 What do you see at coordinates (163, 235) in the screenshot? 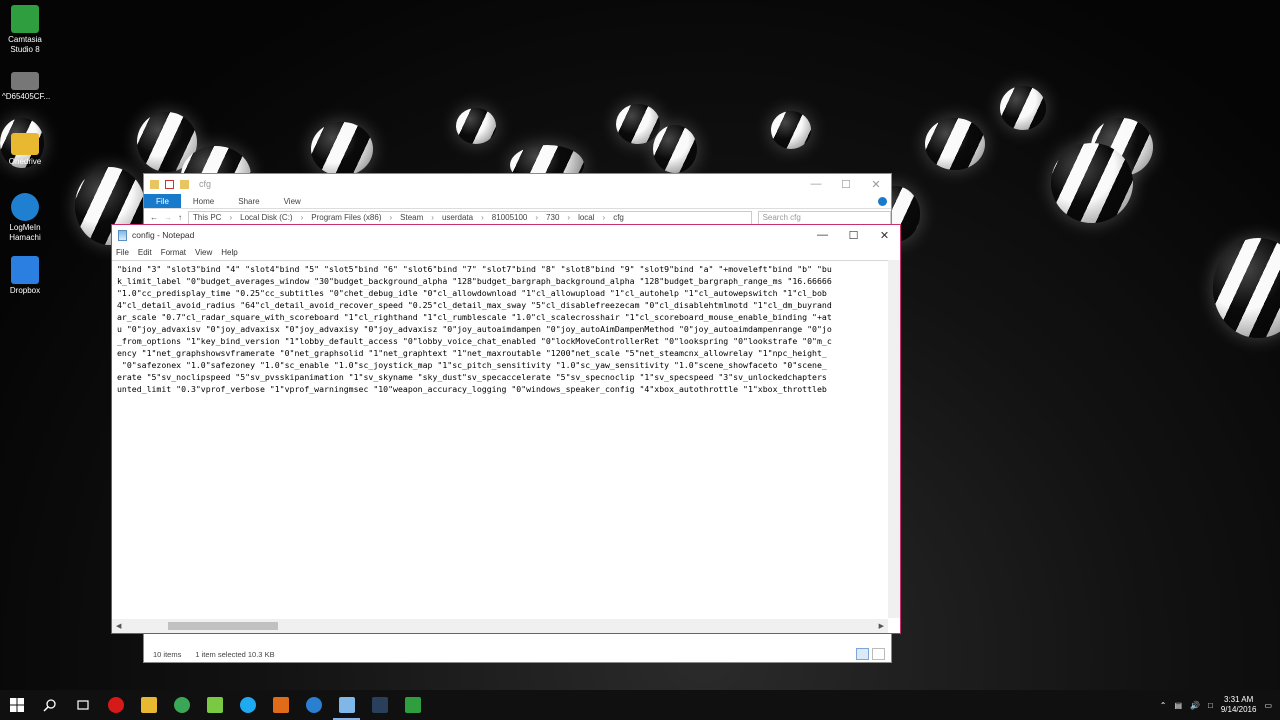
I see `notepad-title: config - Notepad` at bounding box center [163, 235].